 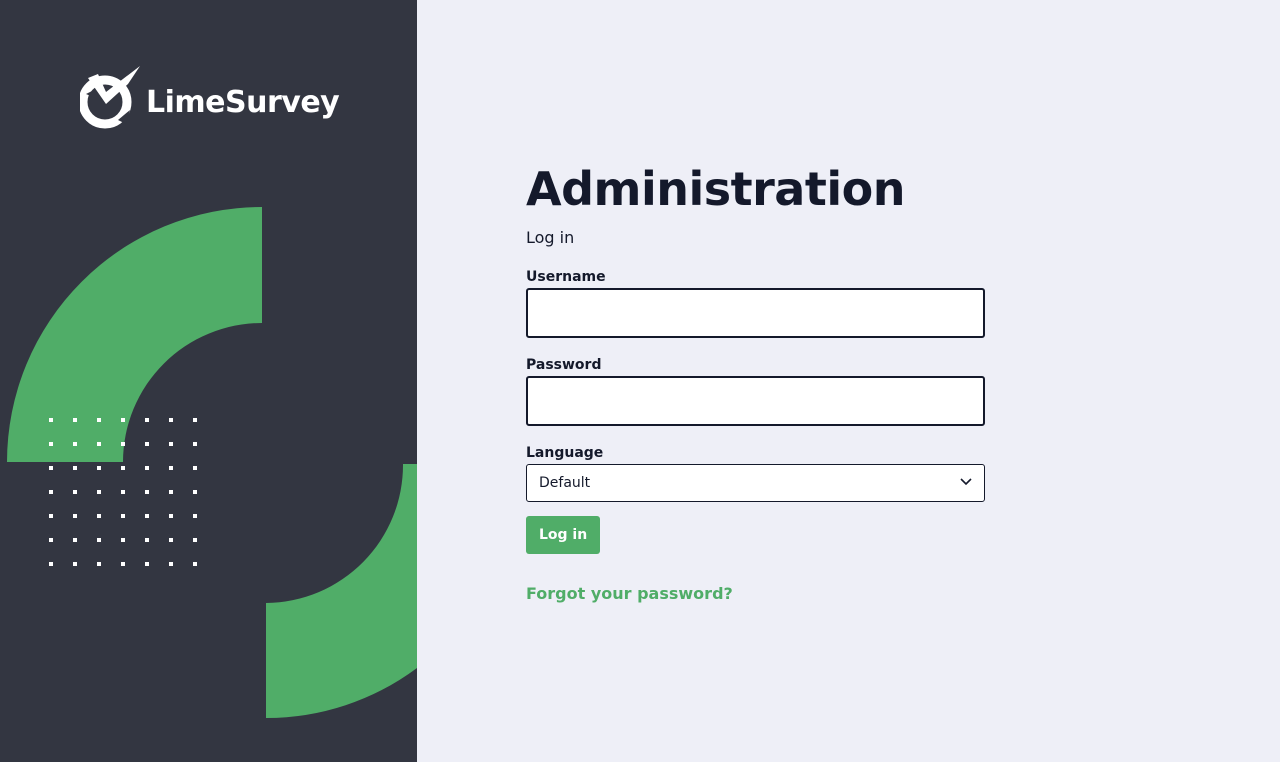 I want to click on language-select: Default, so click(x=755, y=483).